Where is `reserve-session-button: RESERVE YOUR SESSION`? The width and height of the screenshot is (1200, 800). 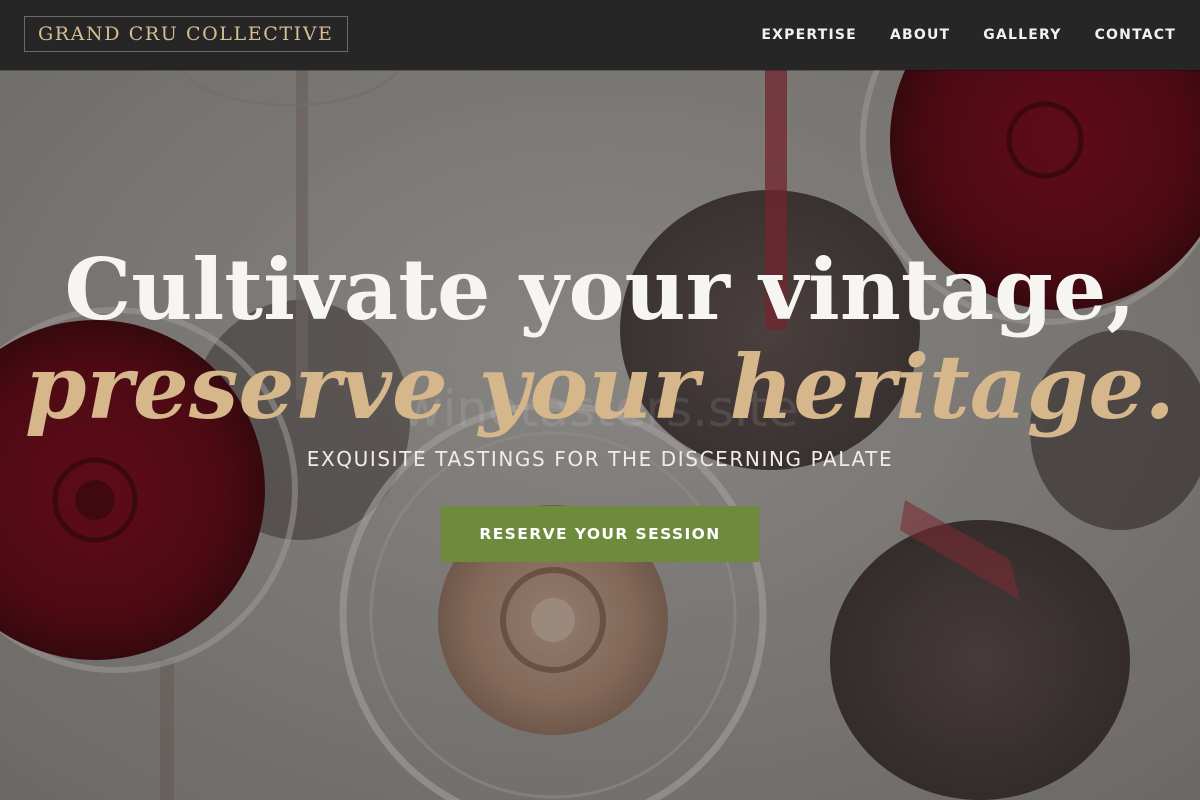
reserve-session-button: RESERVE YOUR SESSION is located at coordinates (600, 534).